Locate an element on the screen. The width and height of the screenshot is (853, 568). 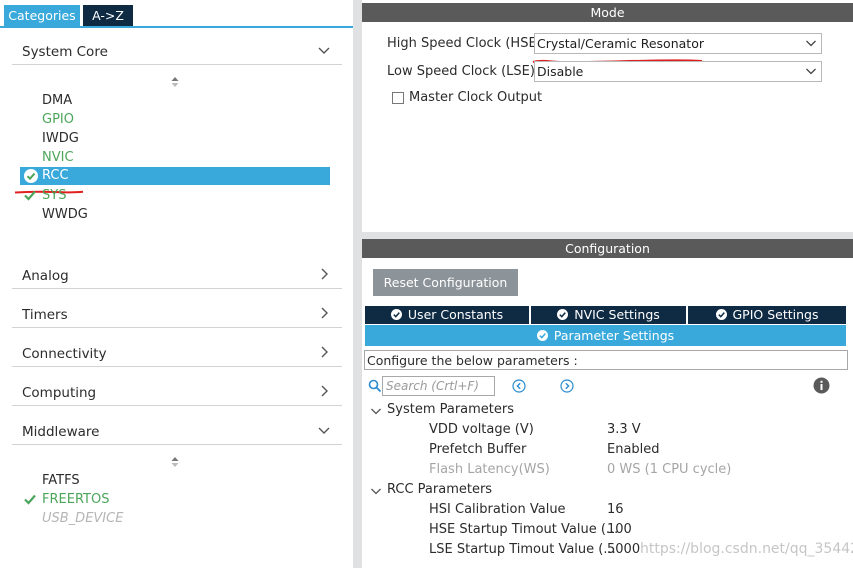
param-vdd-voltage-value: 3.3 V is located at coordinates (624, 429).